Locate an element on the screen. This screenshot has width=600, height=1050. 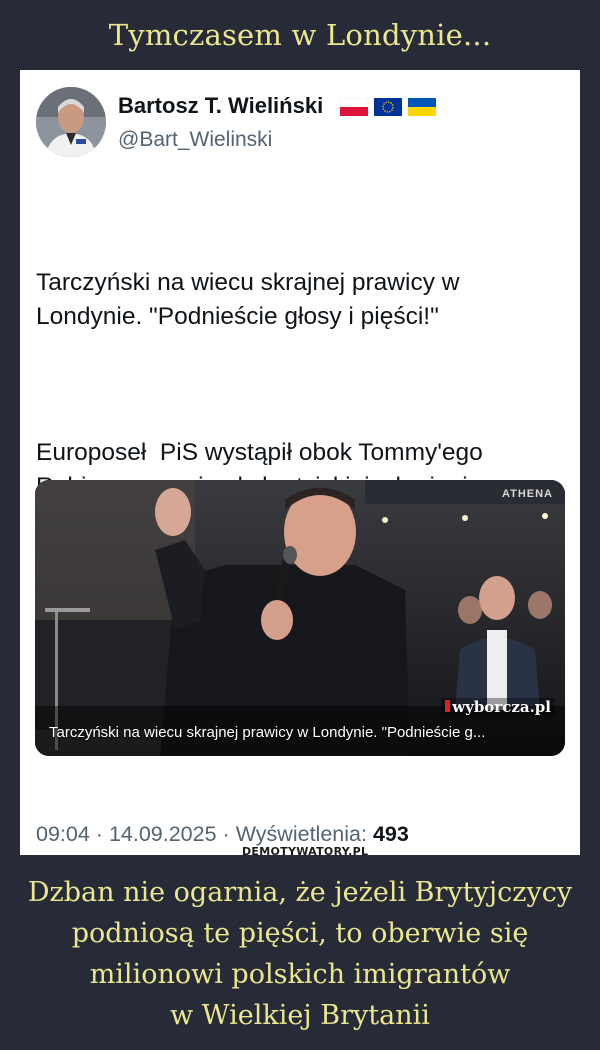
media-source-label: wyborcza.pl is located at coordinates (498, 707).